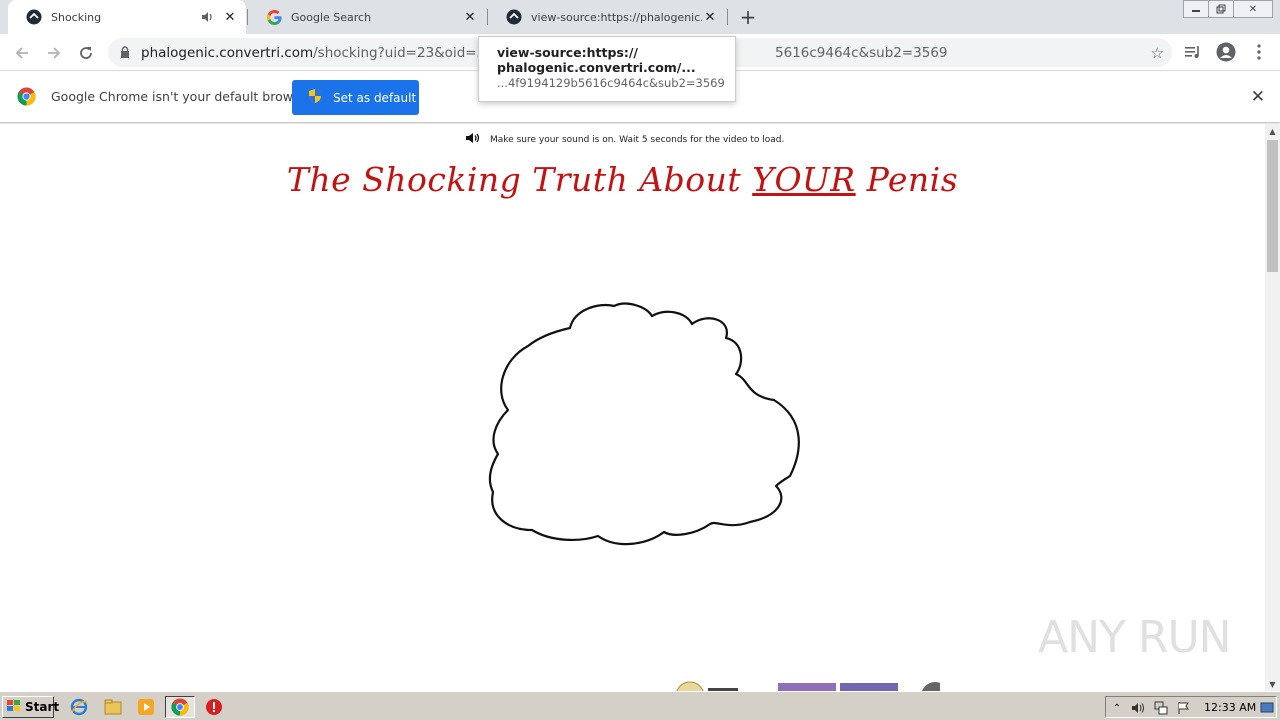  I want to click on file-explorer-icon, so click(113, 707).